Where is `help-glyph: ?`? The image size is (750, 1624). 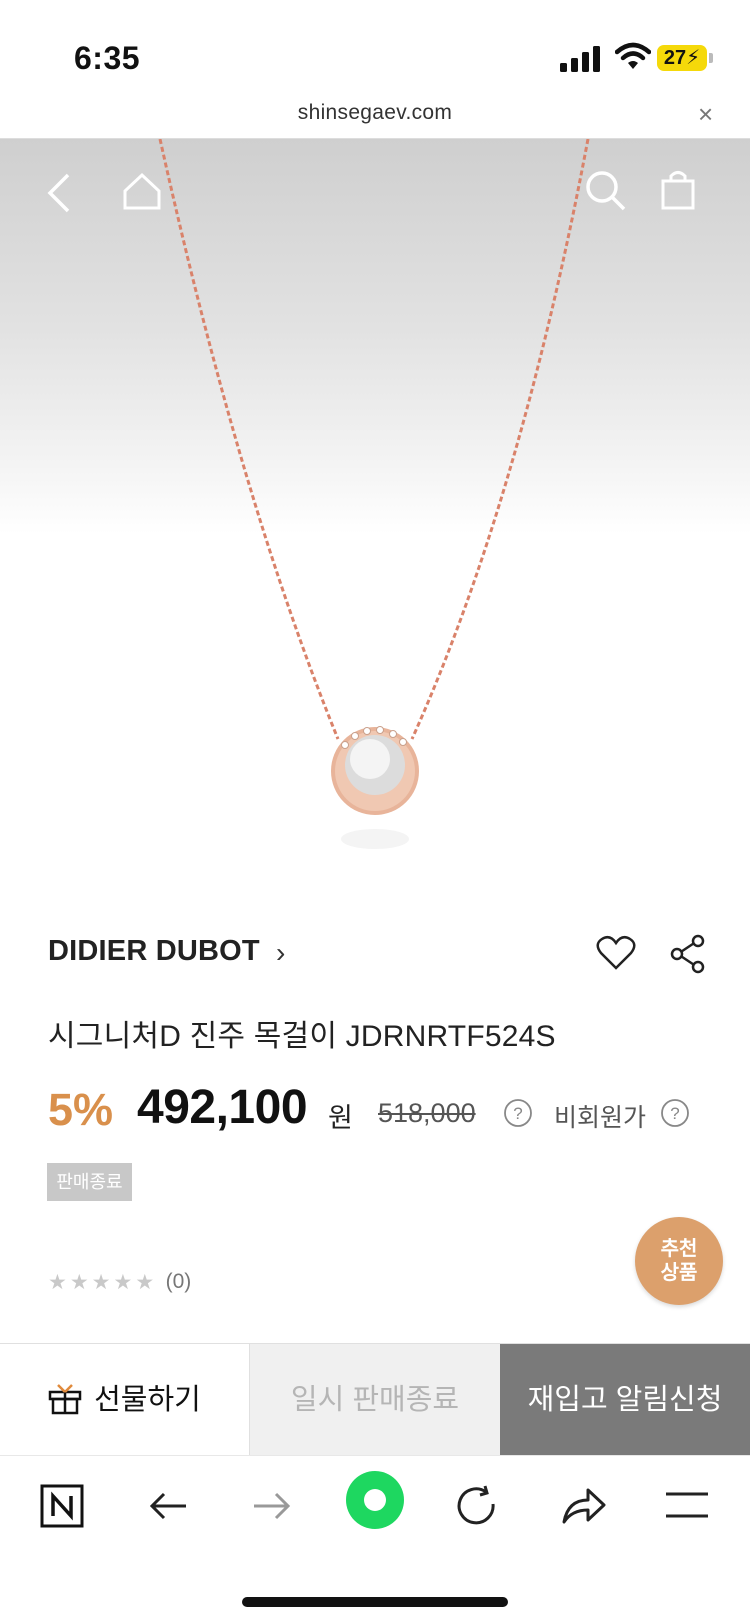
help-glyph: ? is located at coordinates (517, 1113).